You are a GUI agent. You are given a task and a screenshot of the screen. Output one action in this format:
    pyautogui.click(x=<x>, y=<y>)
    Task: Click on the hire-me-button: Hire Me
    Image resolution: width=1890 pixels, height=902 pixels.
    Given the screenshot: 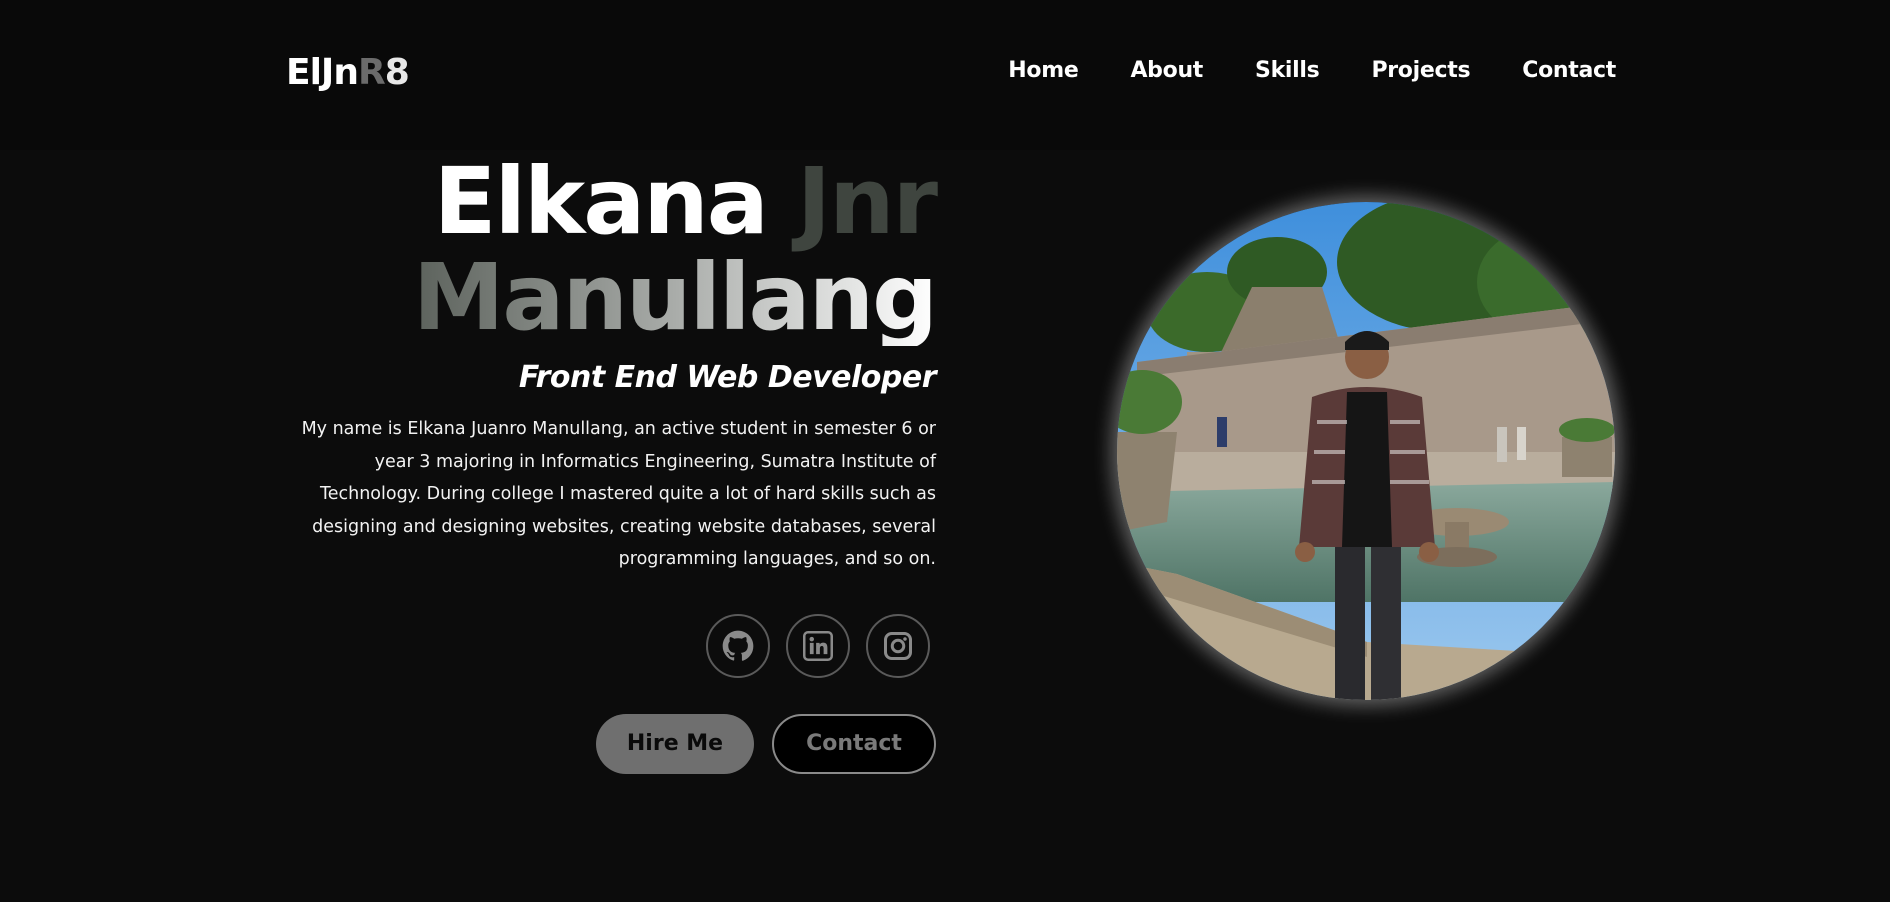 What is the action you would take?
    pyautogui.click(x=675, y=743)
    